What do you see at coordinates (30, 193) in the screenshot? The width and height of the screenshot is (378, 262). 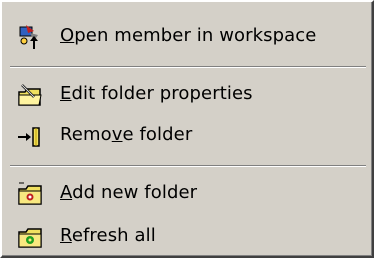 I see `add-folder-icon` at bounding box center [30, 193].